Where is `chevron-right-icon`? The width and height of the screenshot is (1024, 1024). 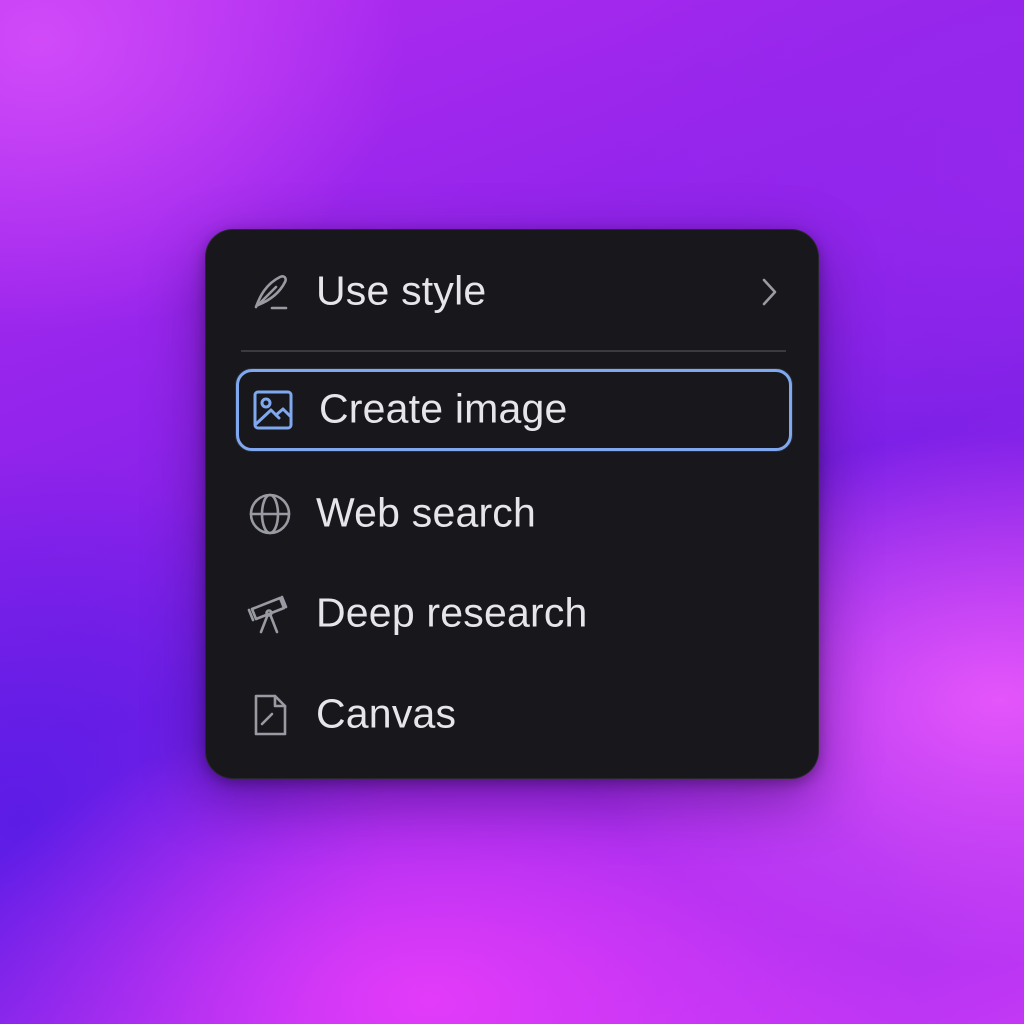
chevron-right-icon is located at coordinates (769, 292).